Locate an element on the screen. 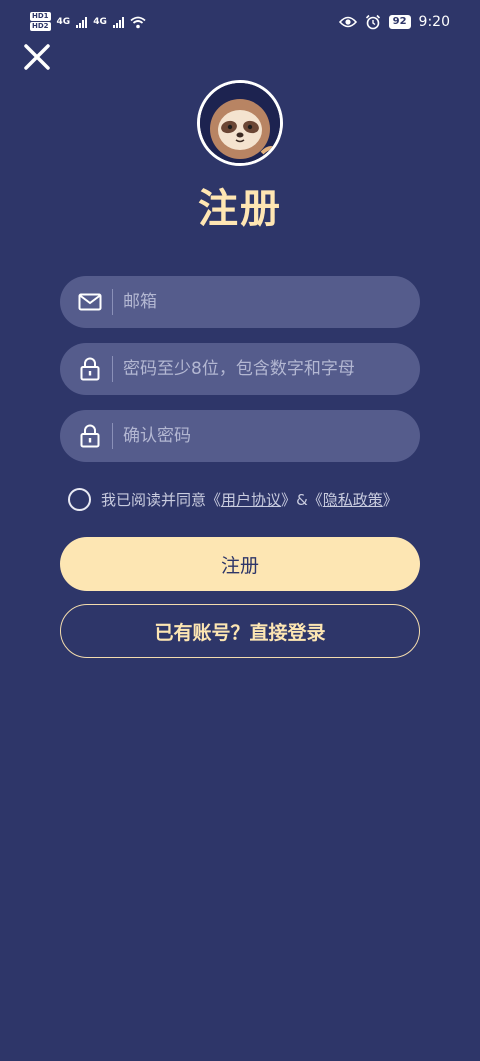  agreement-row: 我已阅读并同意 《 用户协议 》 & 《 隐私政策 》 is located at coordinates (233, 499).